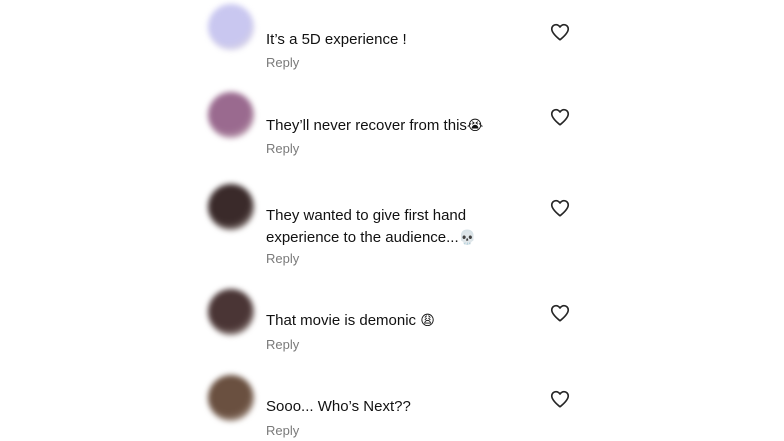  I want to click on comment-text: It’s a 5D experience !, so click(401, 40).